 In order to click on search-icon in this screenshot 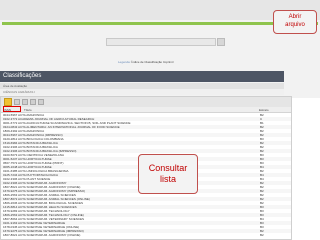, I will do `click(221, 42)`.